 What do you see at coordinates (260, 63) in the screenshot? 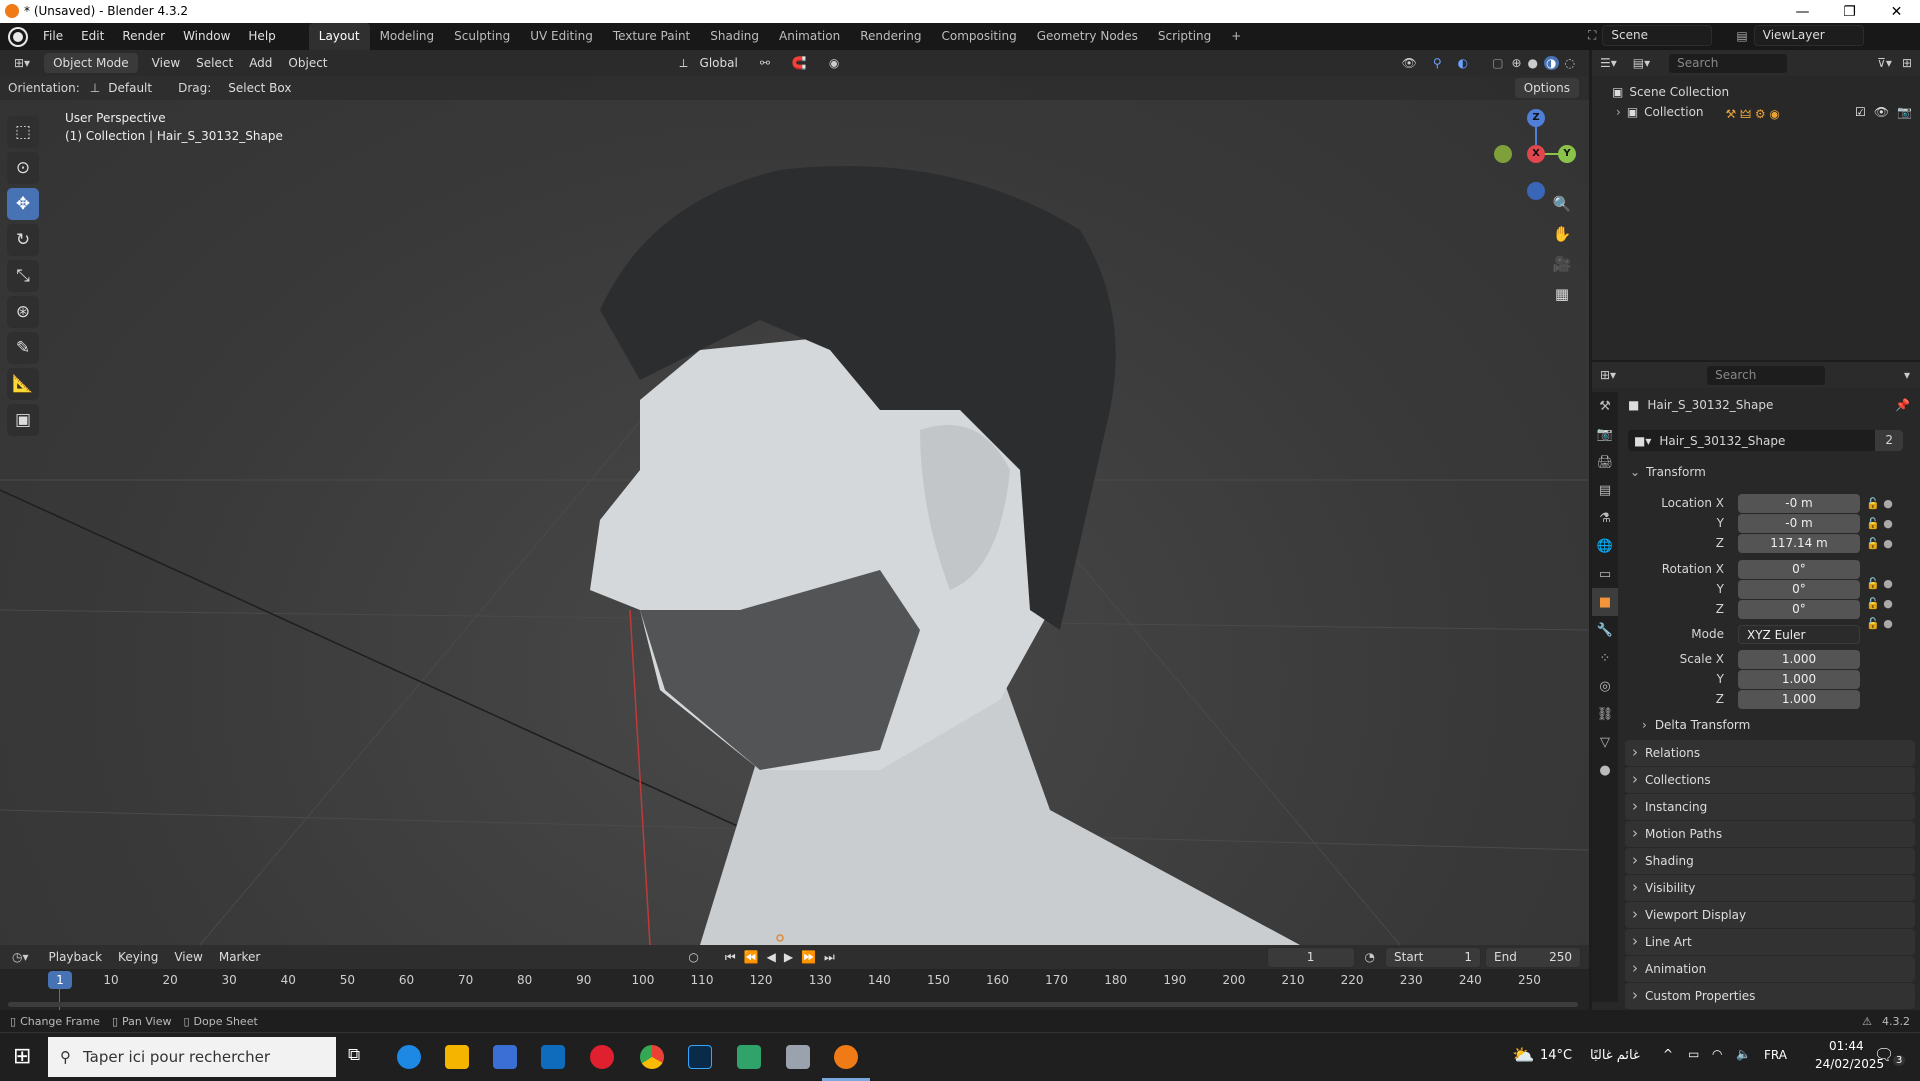
I see `menu-add: Add` at bounding box center [260, 63].